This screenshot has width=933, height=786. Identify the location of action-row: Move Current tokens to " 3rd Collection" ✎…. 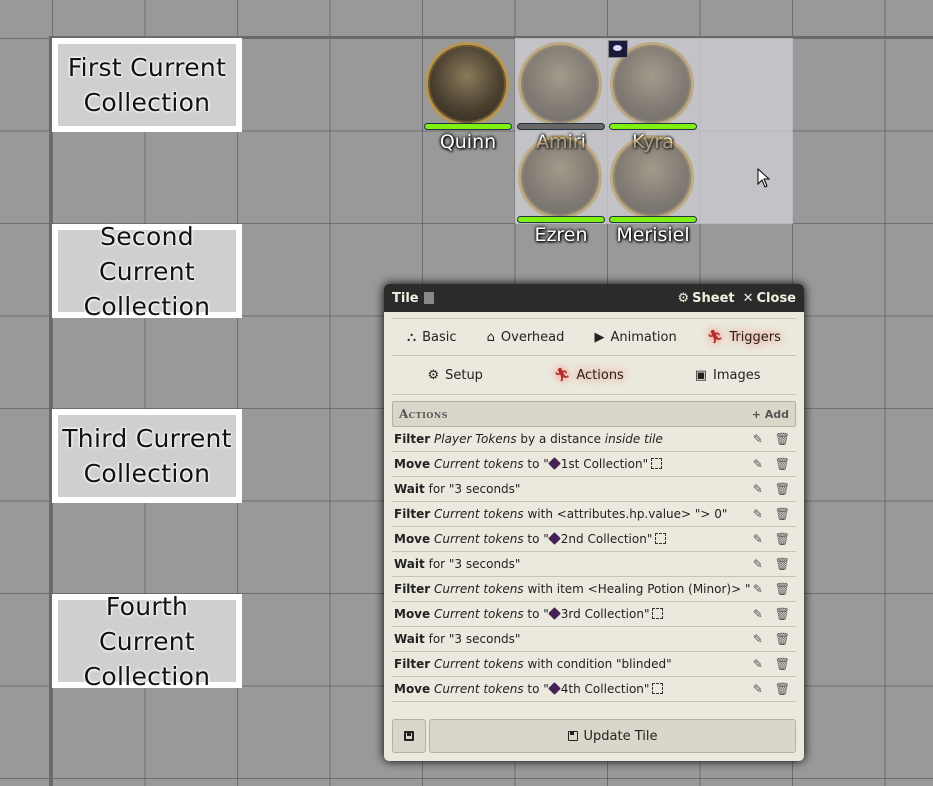
(594, 614).